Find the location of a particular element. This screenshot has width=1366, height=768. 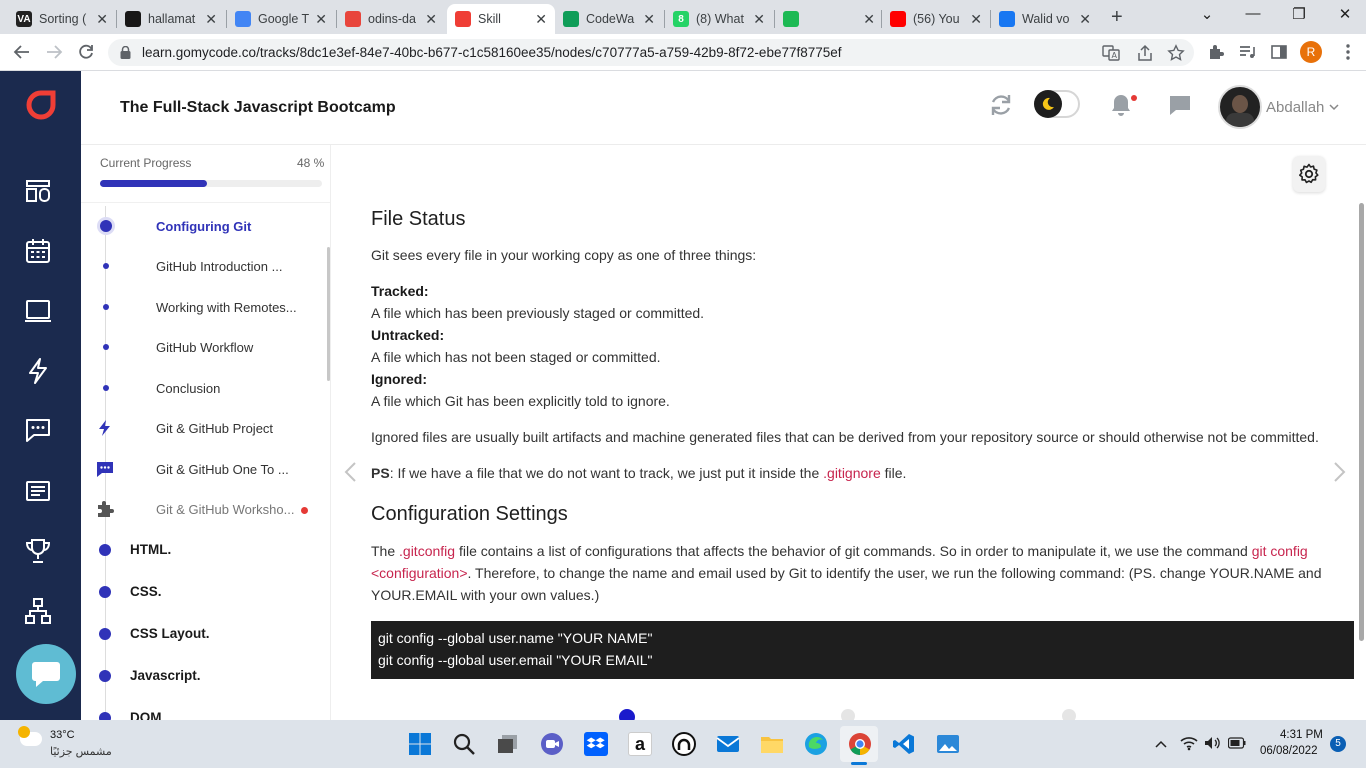

refresh-icon is located at coordinates (1001, 105).